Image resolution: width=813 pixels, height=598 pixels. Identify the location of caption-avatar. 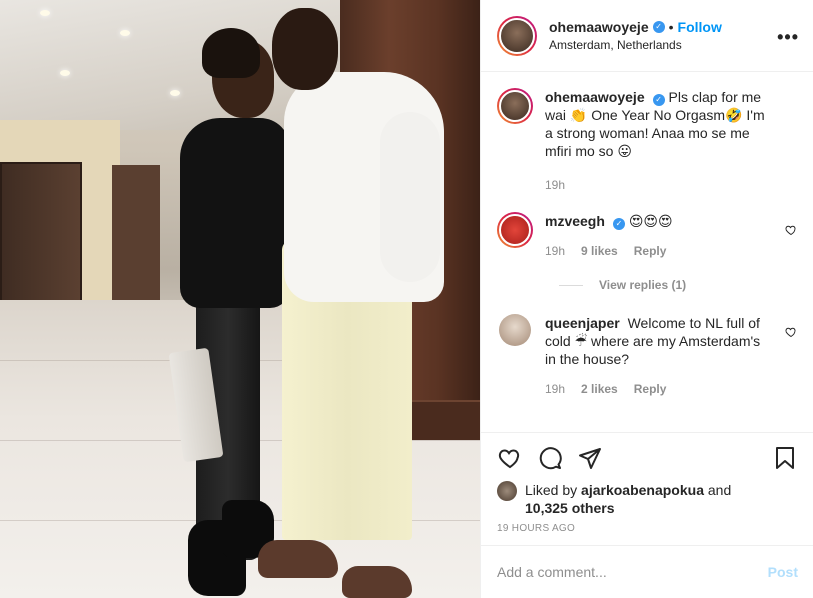
(515, 106).